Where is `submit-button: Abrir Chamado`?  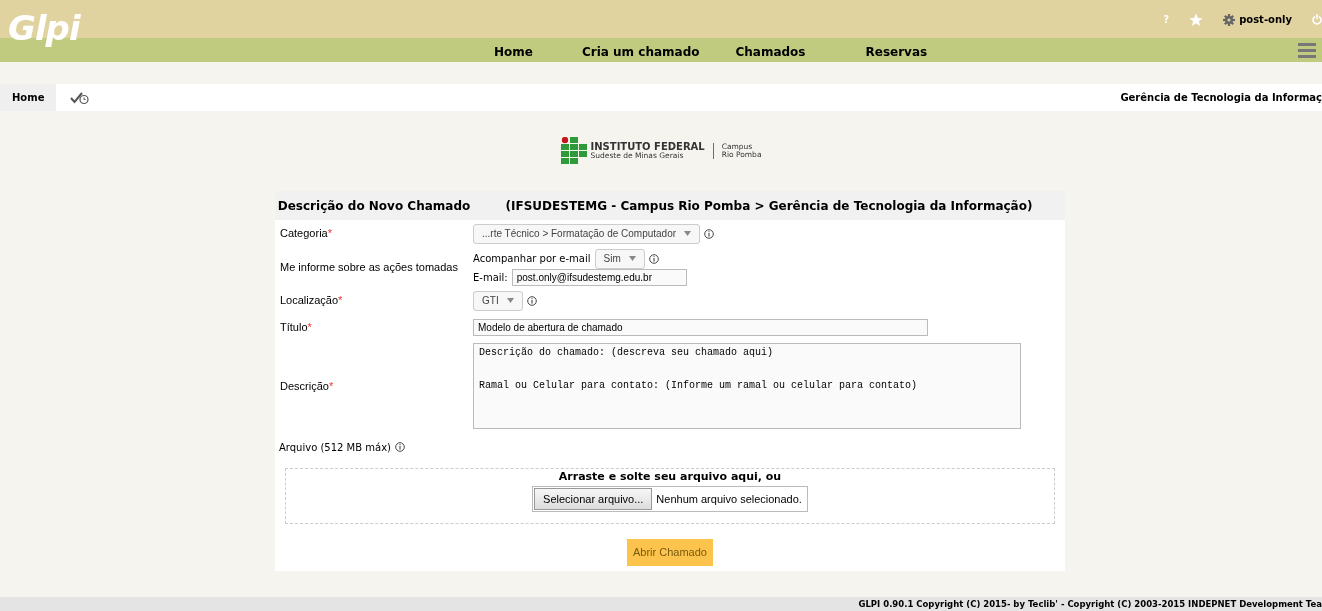 submit-button: Abrir Chamado is located at coordinates (670, 552).